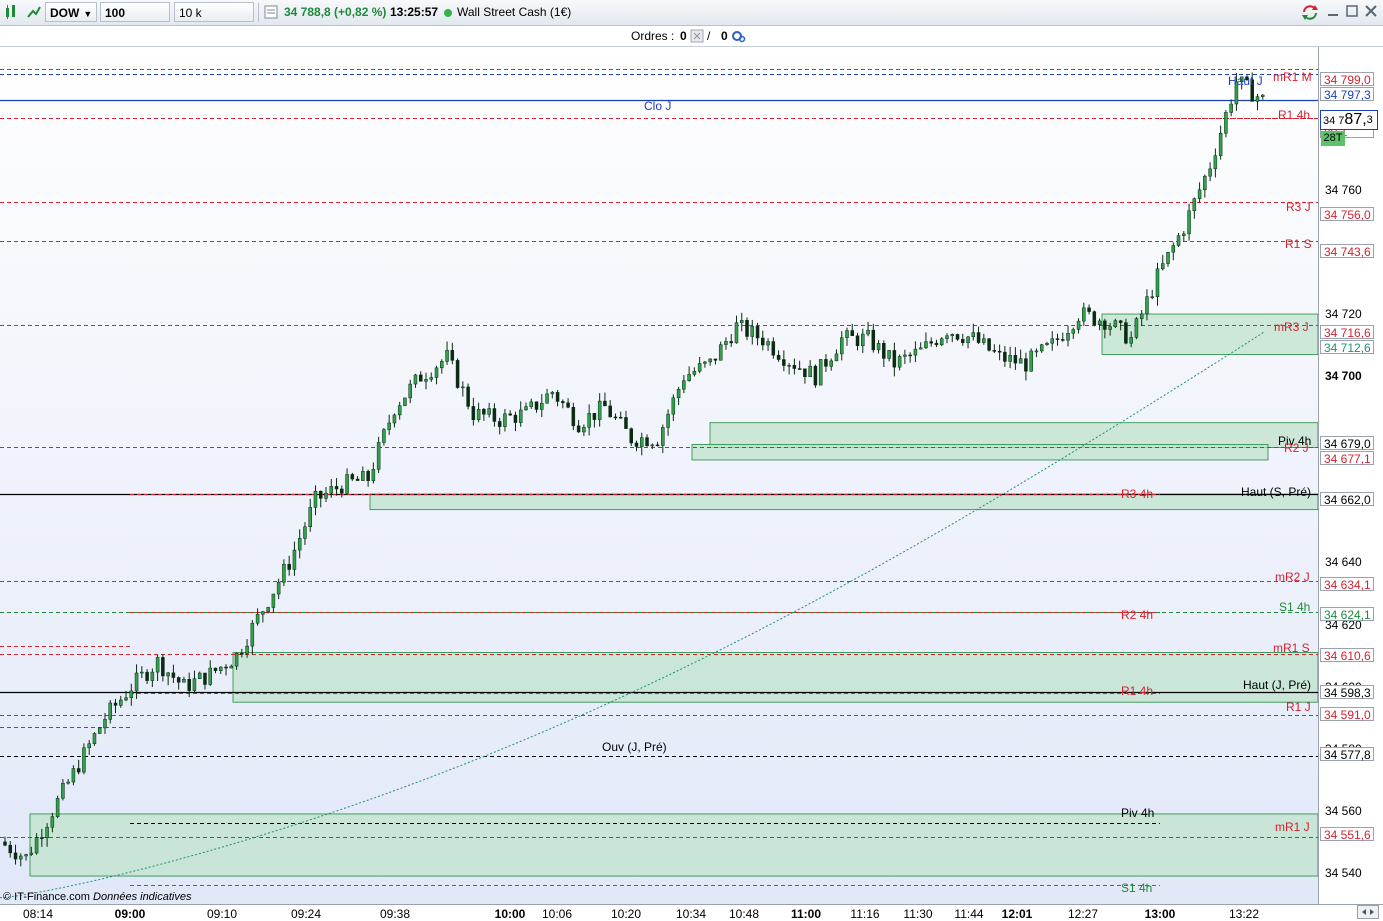 This screenshot has height=921, width=1383. Describe the element at coordinates (510, 914) in the screenshot. I see `x-tick-label: 10:00` at that location.